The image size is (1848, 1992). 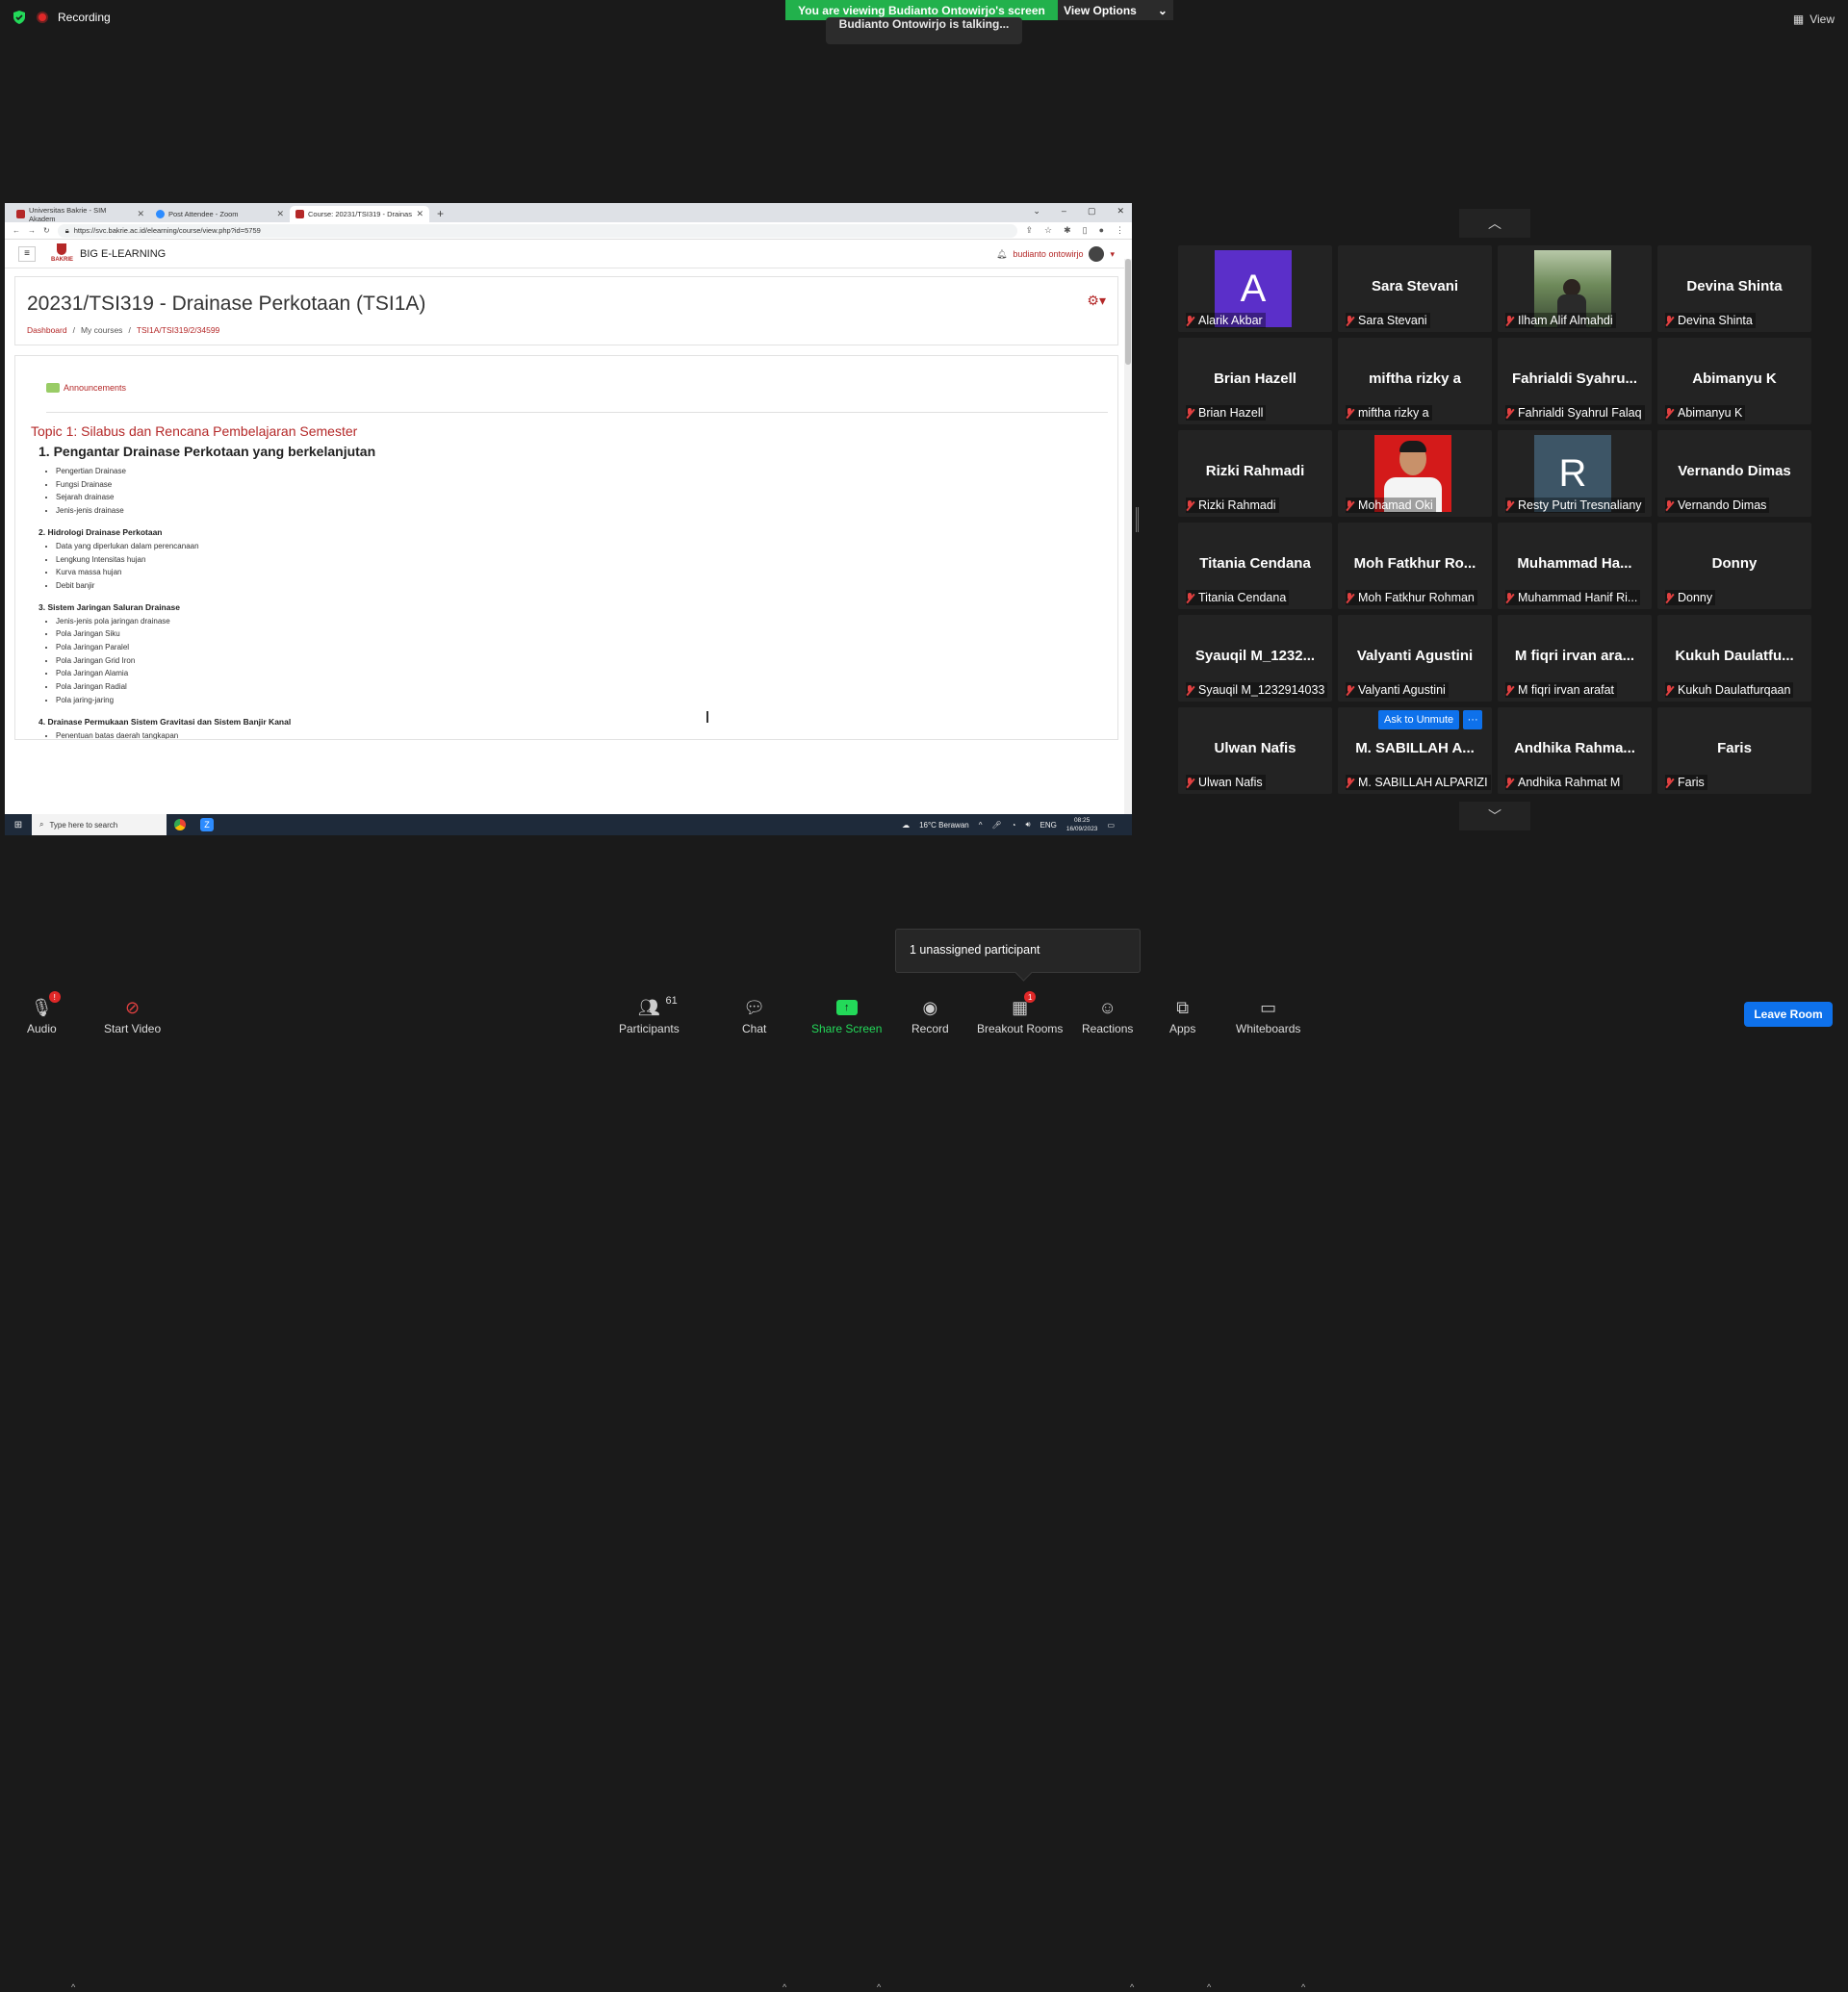 What do you see at coordinates (1255, 474) in the screenshot?
I see `participant-tile: Rizki RahmadiRizki Rahmadi` at bounding box center [1255, 474].